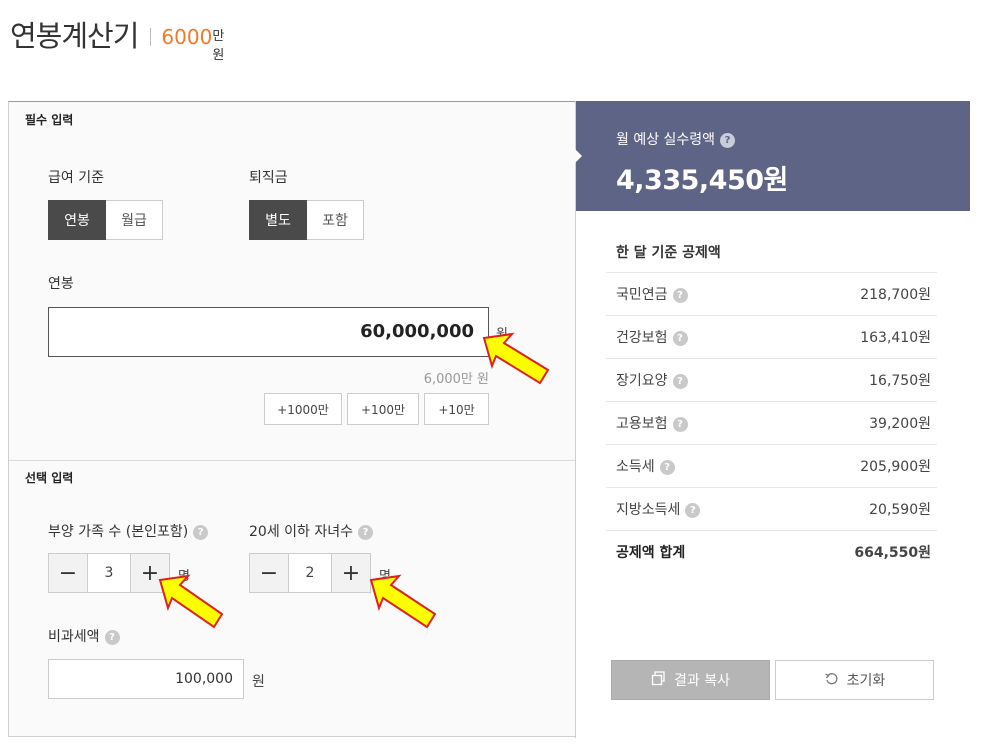  I want to click on net-pay-label-text: 월 예상 실수령액, so click(666, 140).